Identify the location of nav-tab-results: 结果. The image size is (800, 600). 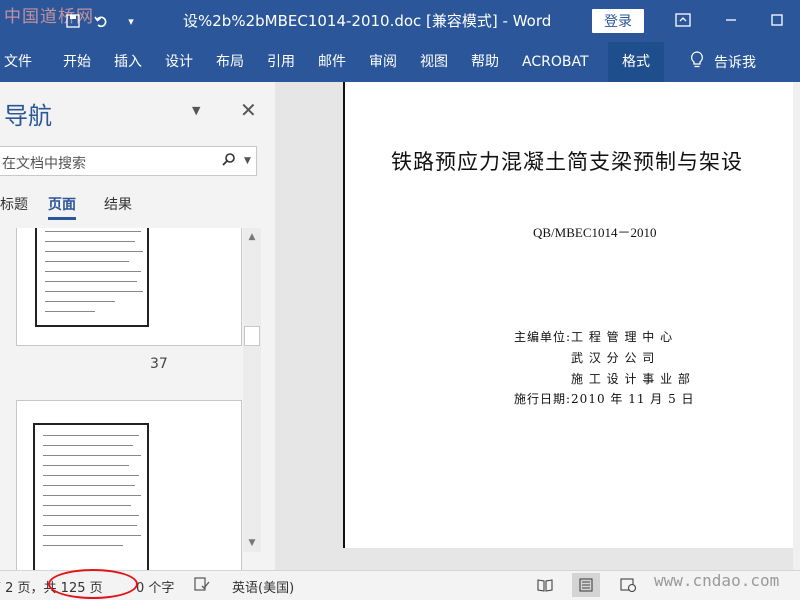
(118, 204).